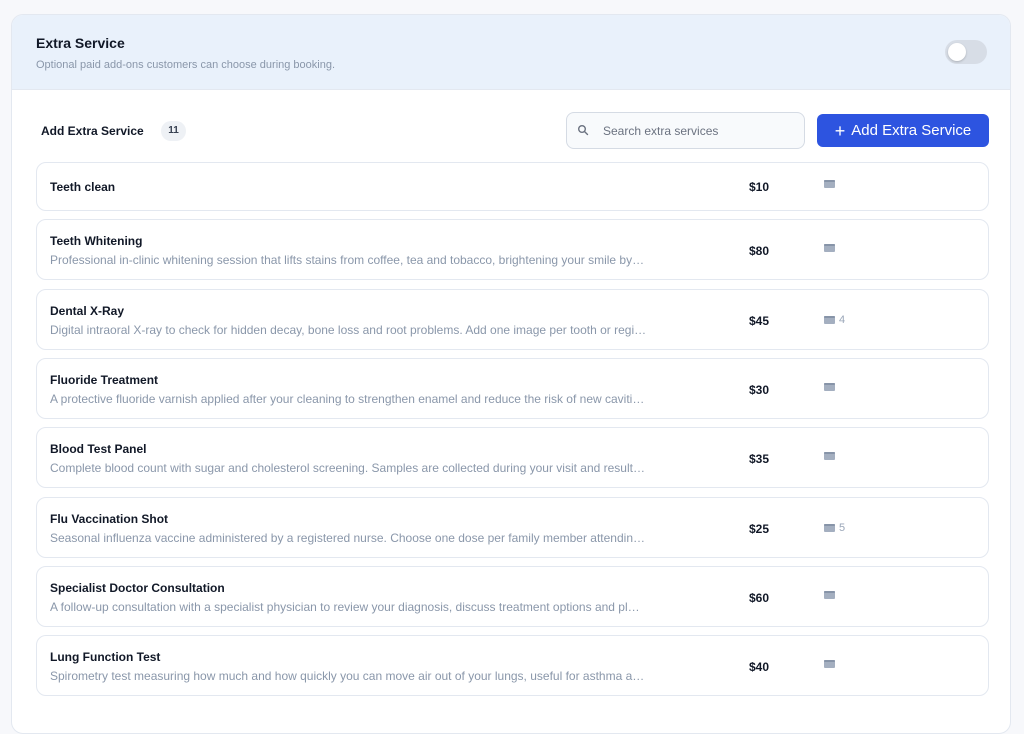  I want to click on extra-service-toggle, so click(966, 52).